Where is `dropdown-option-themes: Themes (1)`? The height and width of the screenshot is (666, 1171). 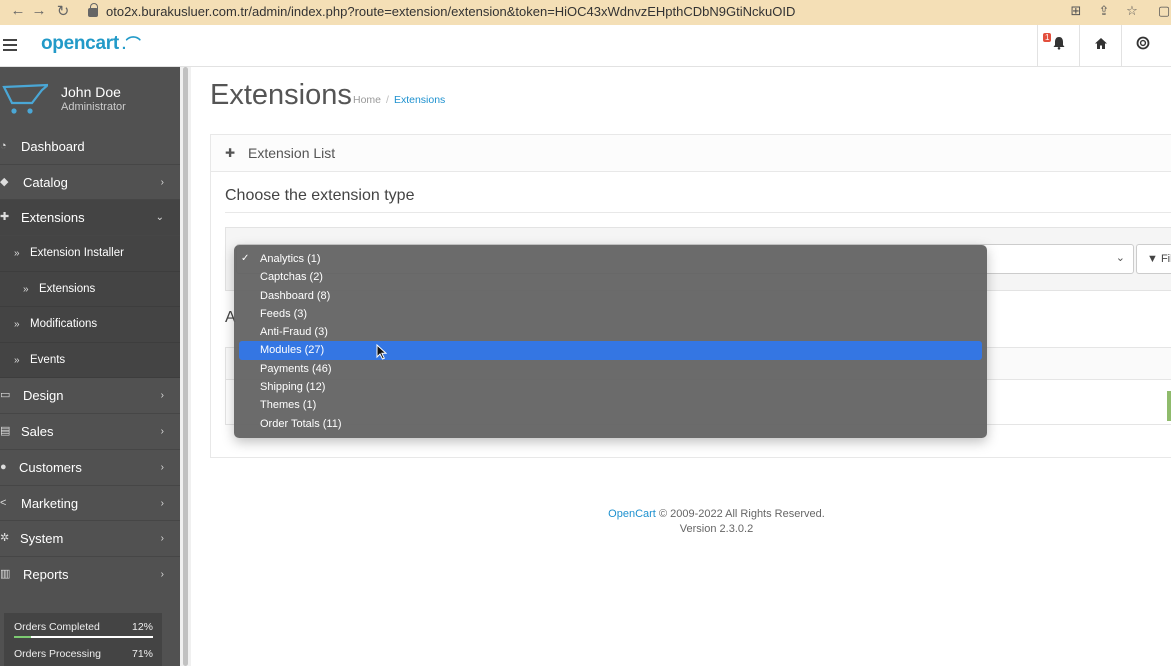
dropdown-option-themes: Themes (1) is located at coordinates (610, 405).